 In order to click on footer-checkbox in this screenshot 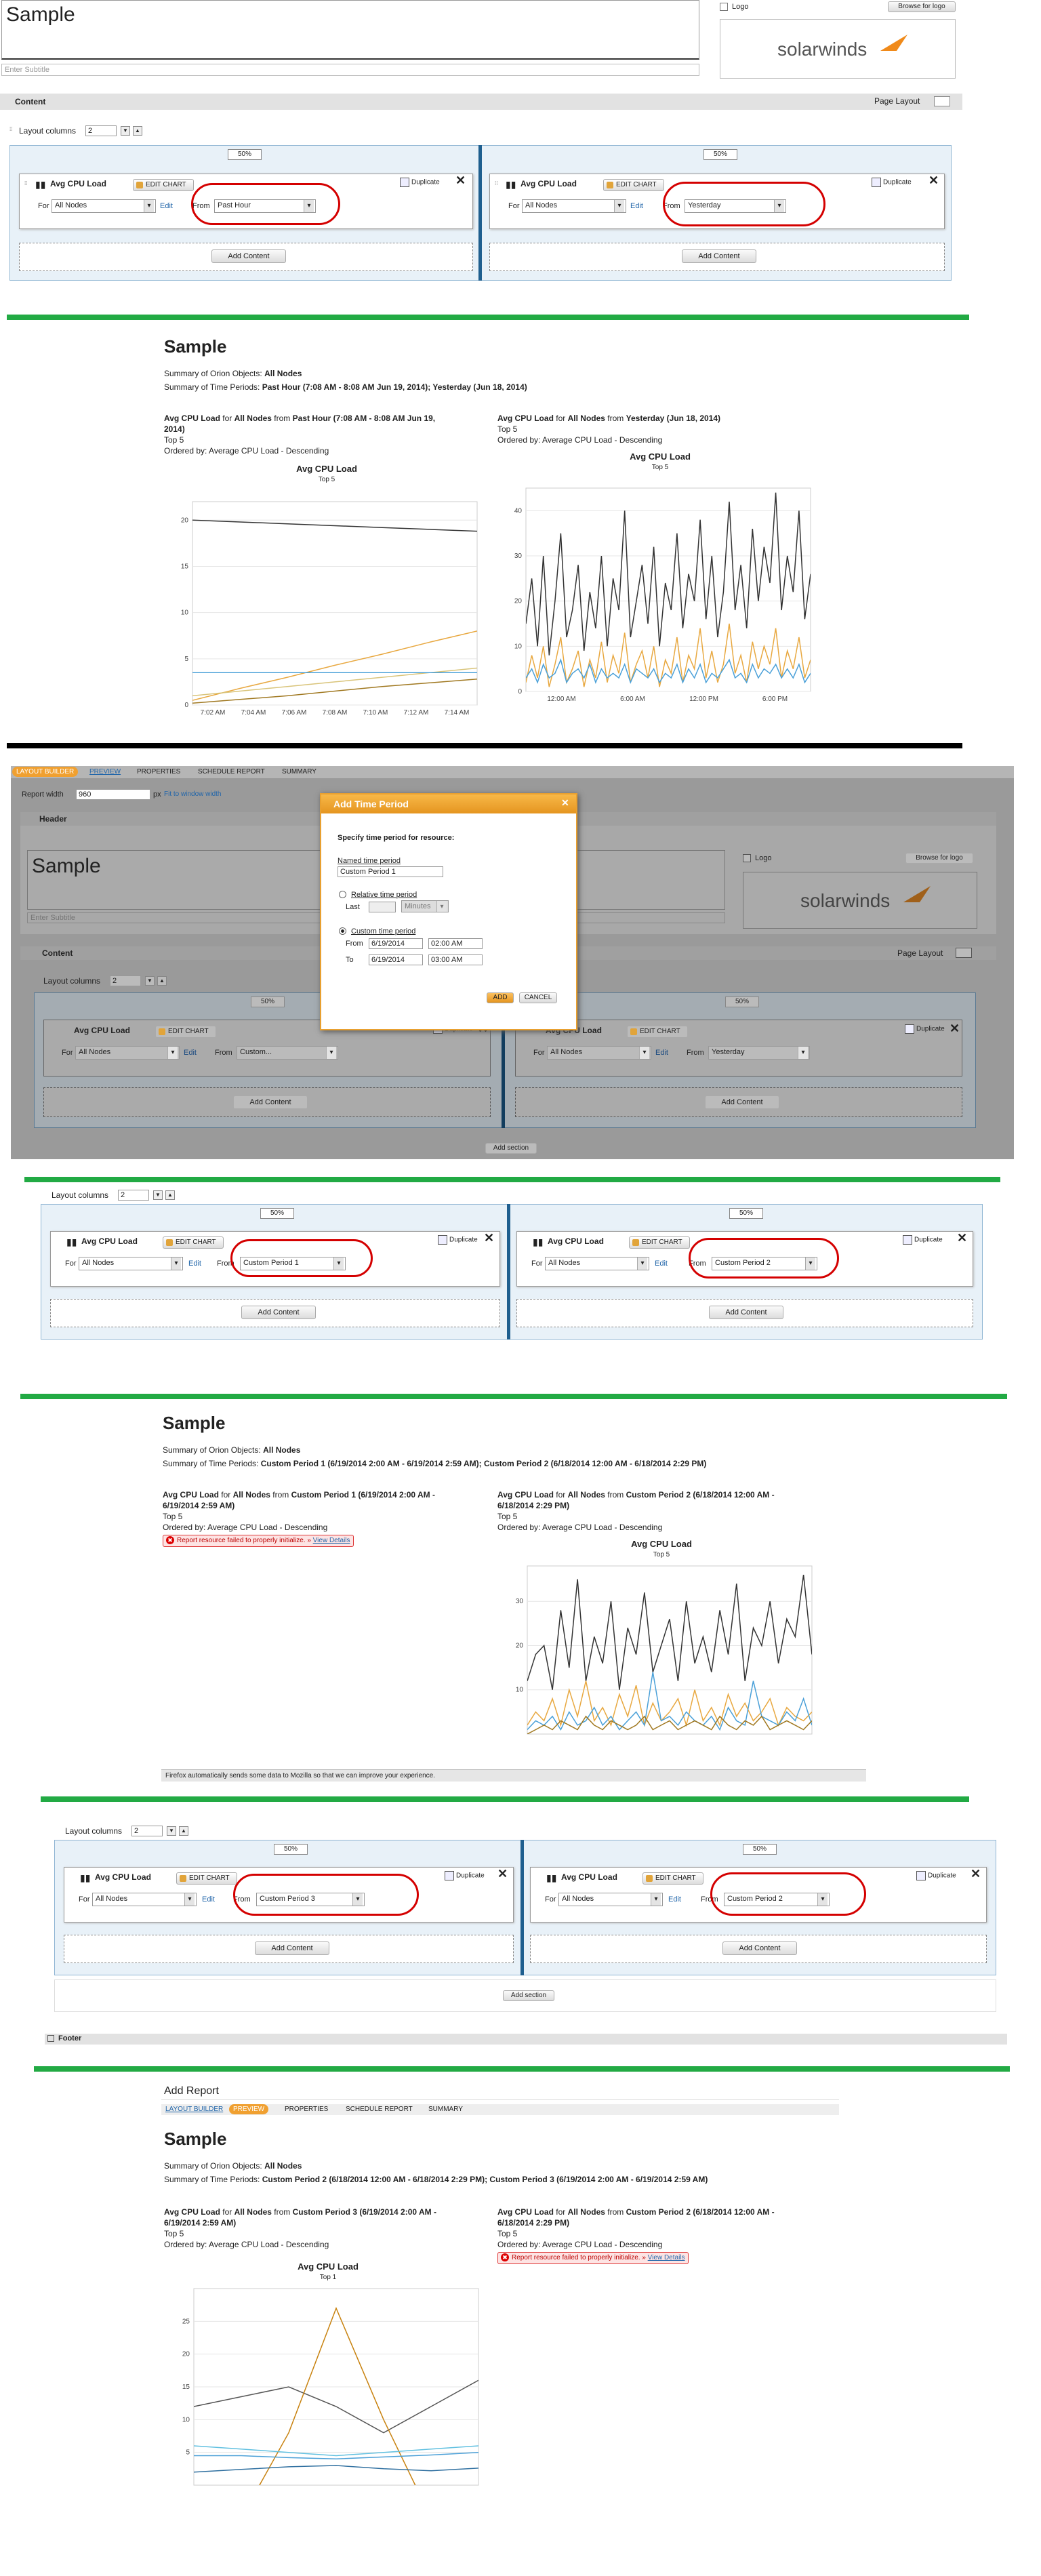, I will do `click(50, 2038)`.